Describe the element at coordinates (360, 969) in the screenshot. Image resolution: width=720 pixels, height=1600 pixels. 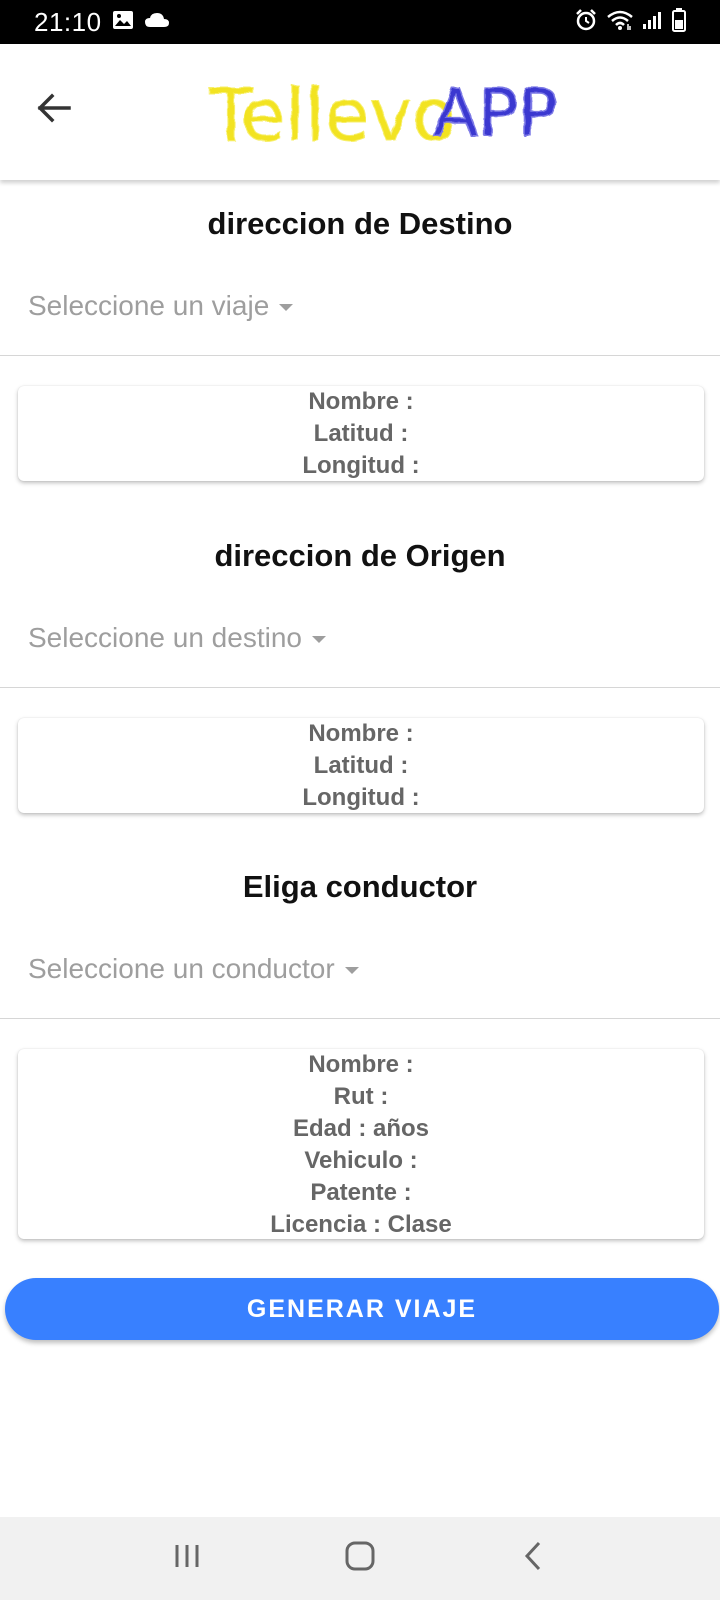
I see `conductor-select: Seleccione un conductor` at that location.